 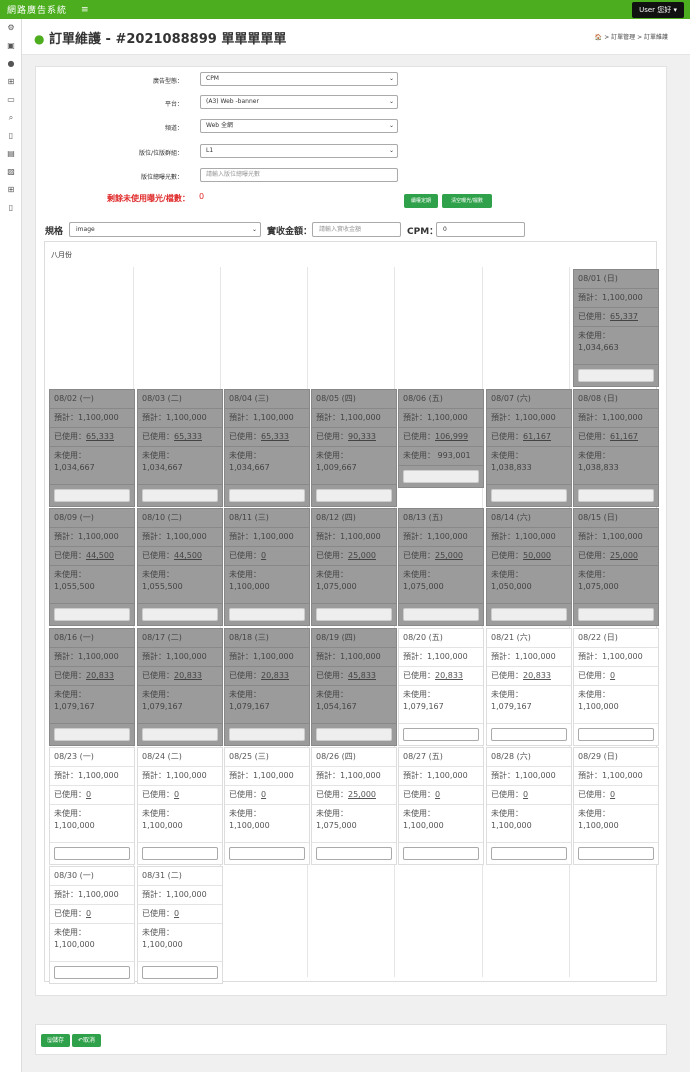 I want to click on spec-select: image ⌄, so click(x=165, y=229).